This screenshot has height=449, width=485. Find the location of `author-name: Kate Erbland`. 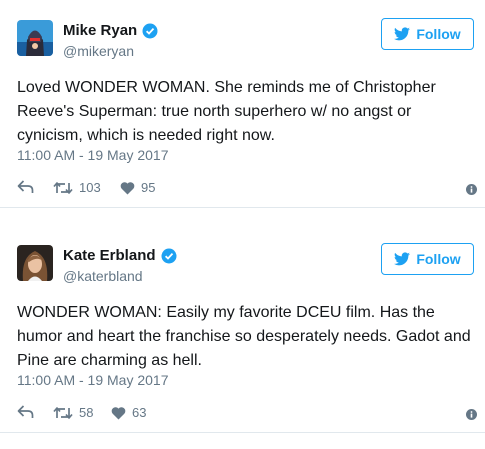

author-name: Kate Erbland is located at coordinates (109, 256).